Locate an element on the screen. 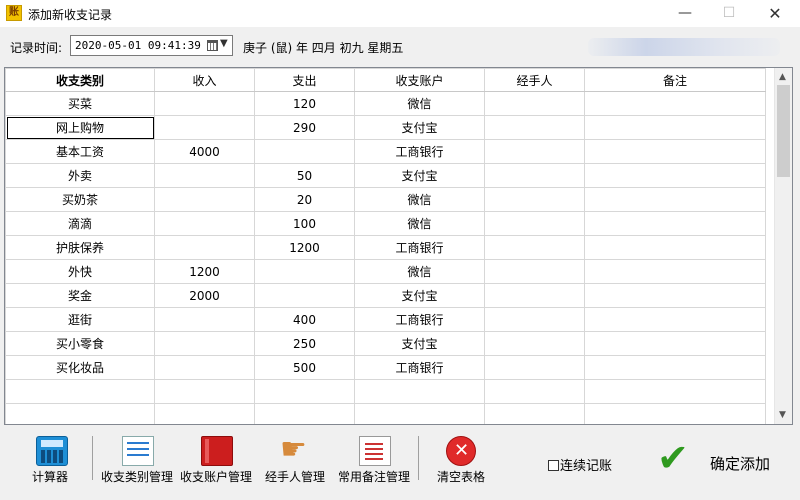 This screenshot has height=500, width=800. table-cell: 4000 is located at coordinates (204, 151).